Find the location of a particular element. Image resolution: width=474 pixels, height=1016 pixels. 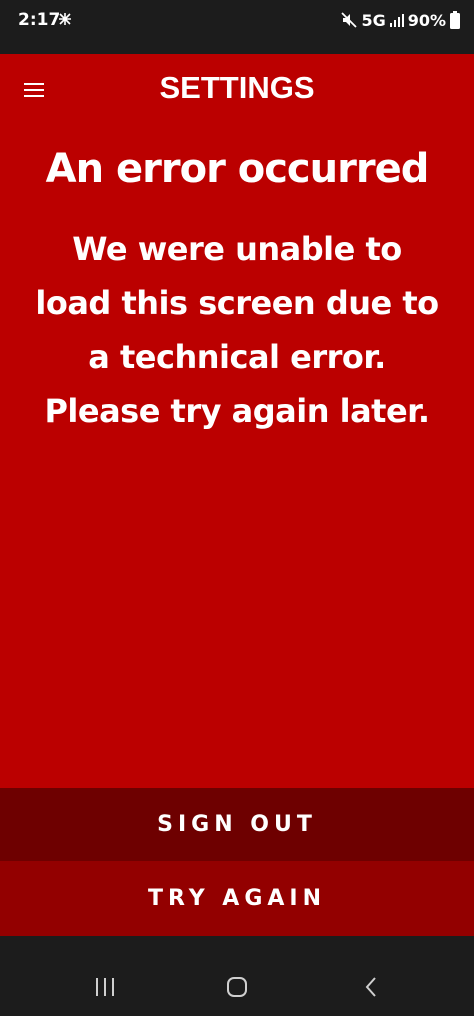

mute-icon is located at coordinates (349, 20).